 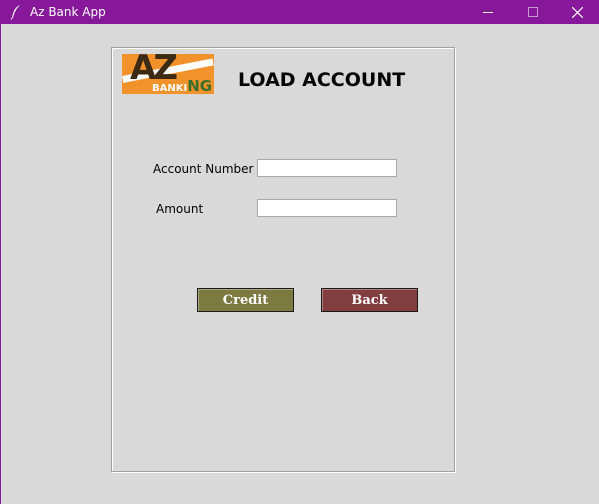 I want to click on logo-word: BANKI, so click(x=170, y=88).